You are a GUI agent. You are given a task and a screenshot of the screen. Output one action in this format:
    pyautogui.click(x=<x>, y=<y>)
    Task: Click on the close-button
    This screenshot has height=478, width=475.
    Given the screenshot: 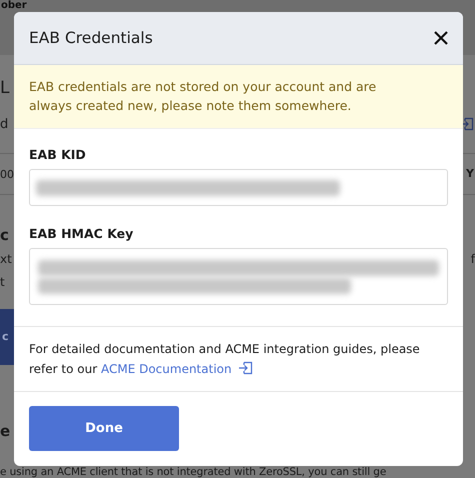 What is the action you would take?
    pyautogui.click(x=441, y=38)
    